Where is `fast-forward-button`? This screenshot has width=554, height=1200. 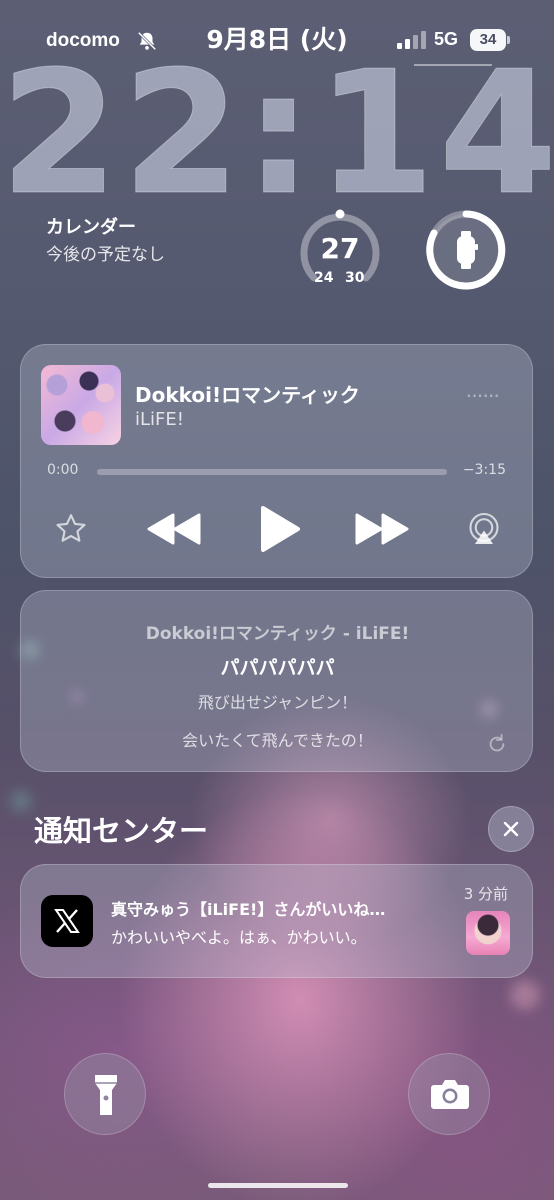 fast-forward-button is located at coordinates (382, 529).